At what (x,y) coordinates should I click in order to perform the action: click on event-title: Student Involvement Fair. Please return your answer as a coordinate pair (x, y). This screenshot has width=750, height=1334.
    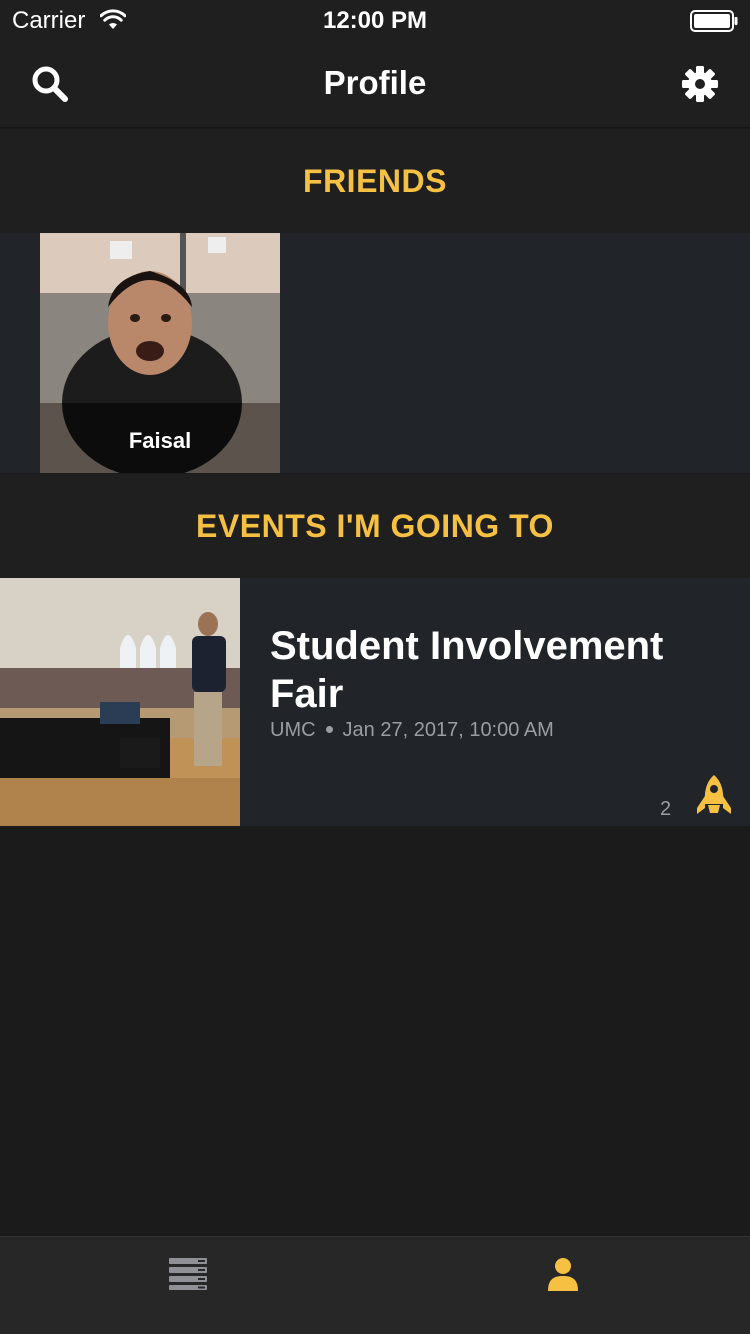
    Looking at the image, I should click on (467, 670).